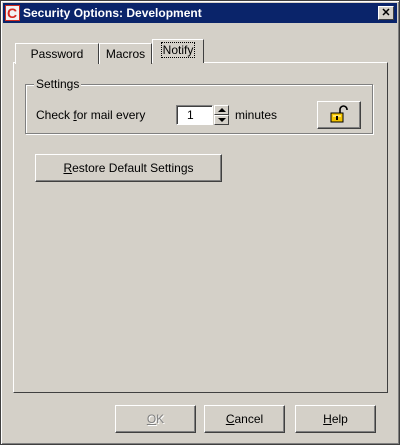 This screenshot has width=400, height=445. Describe the element at coordinates (55, 115) in the screenshot. I see `check-mail-prefix: Check` at that location.